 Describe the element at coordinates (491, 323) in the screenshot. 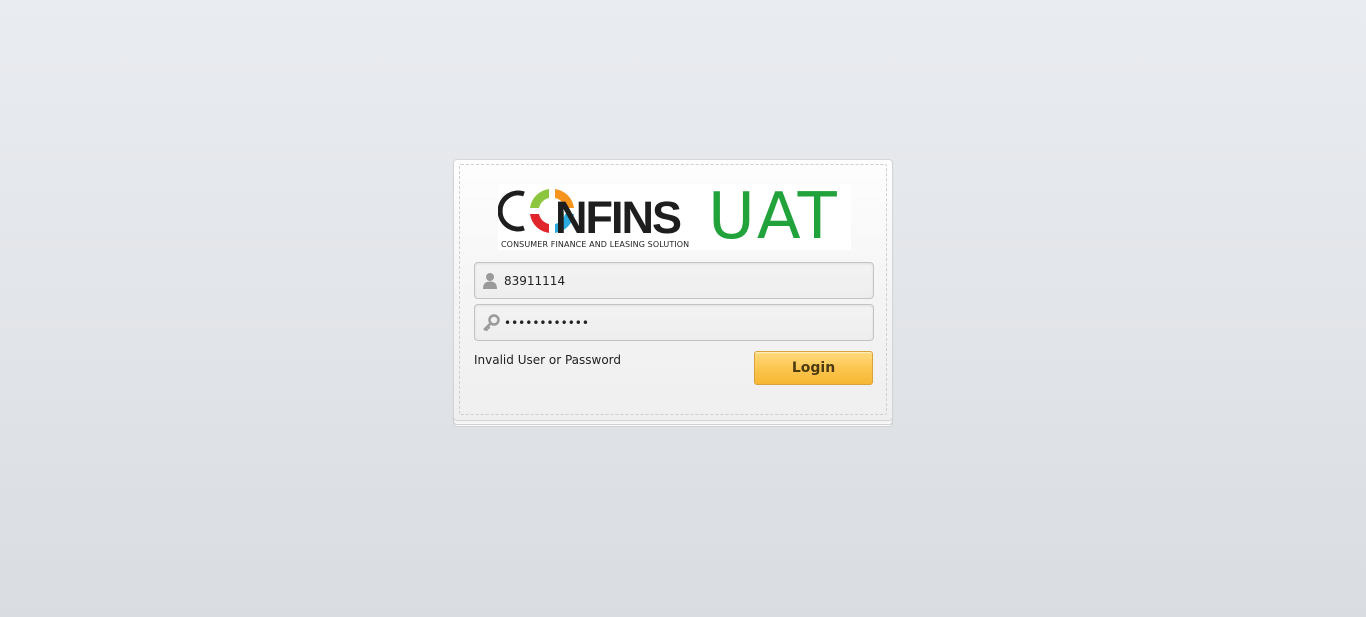

I see `key-icon` at that location.